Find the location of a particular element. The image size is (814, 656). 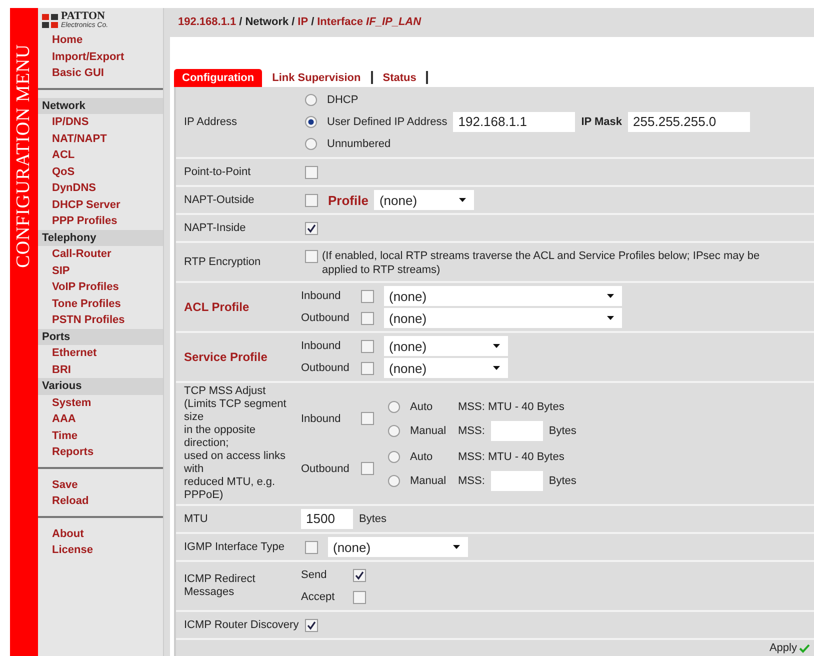

apply-button: Apply is located at coordinates (789, 648).